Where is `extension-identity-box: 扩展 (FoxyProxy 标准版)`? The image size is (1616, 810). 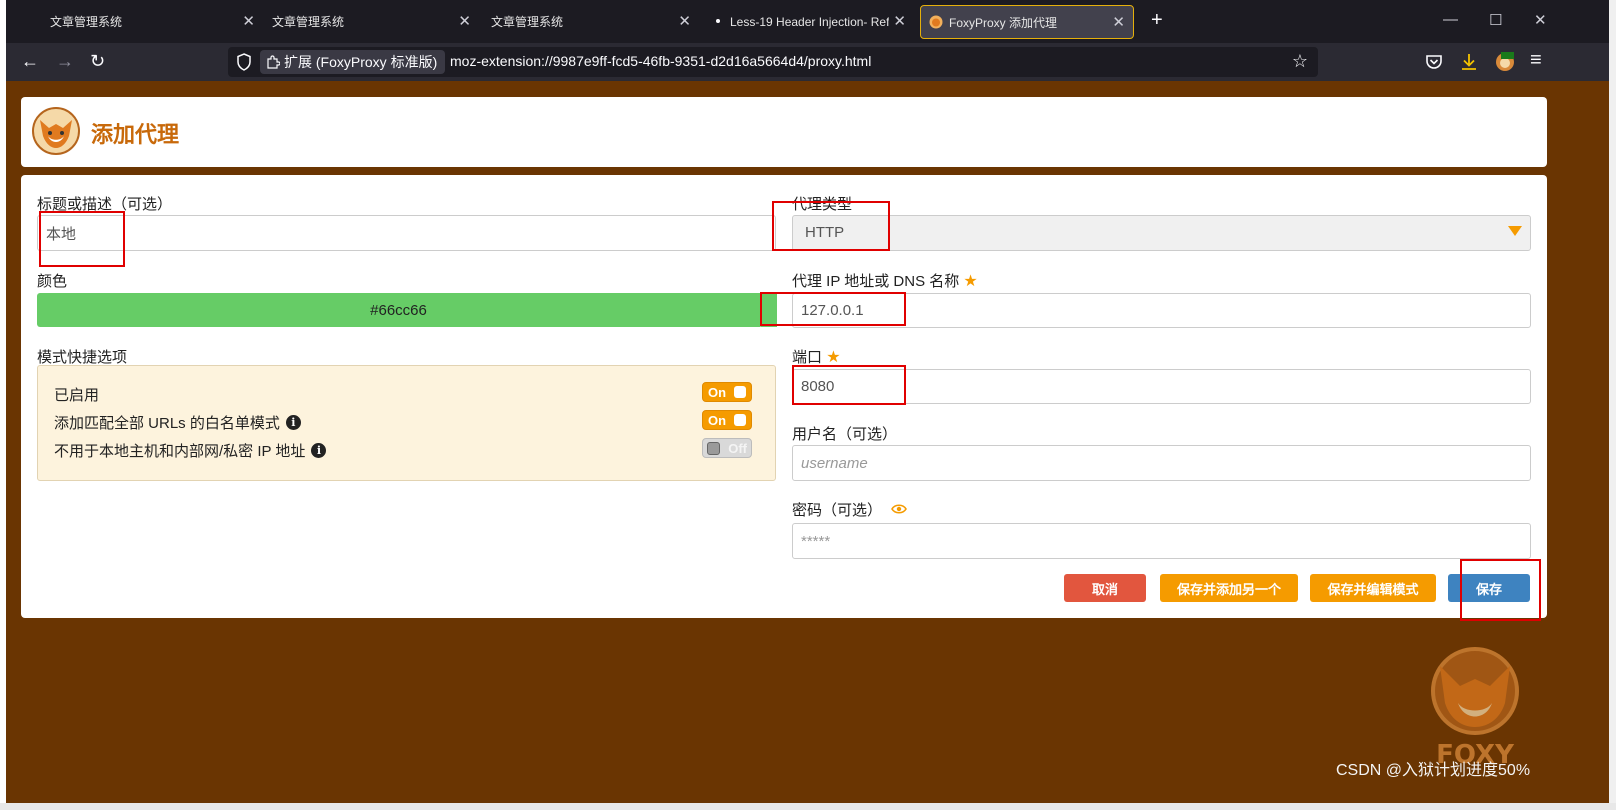 extension-identity-box: 扩展 (FoxyProxy 标准版) is located at coordinates (353, 62).